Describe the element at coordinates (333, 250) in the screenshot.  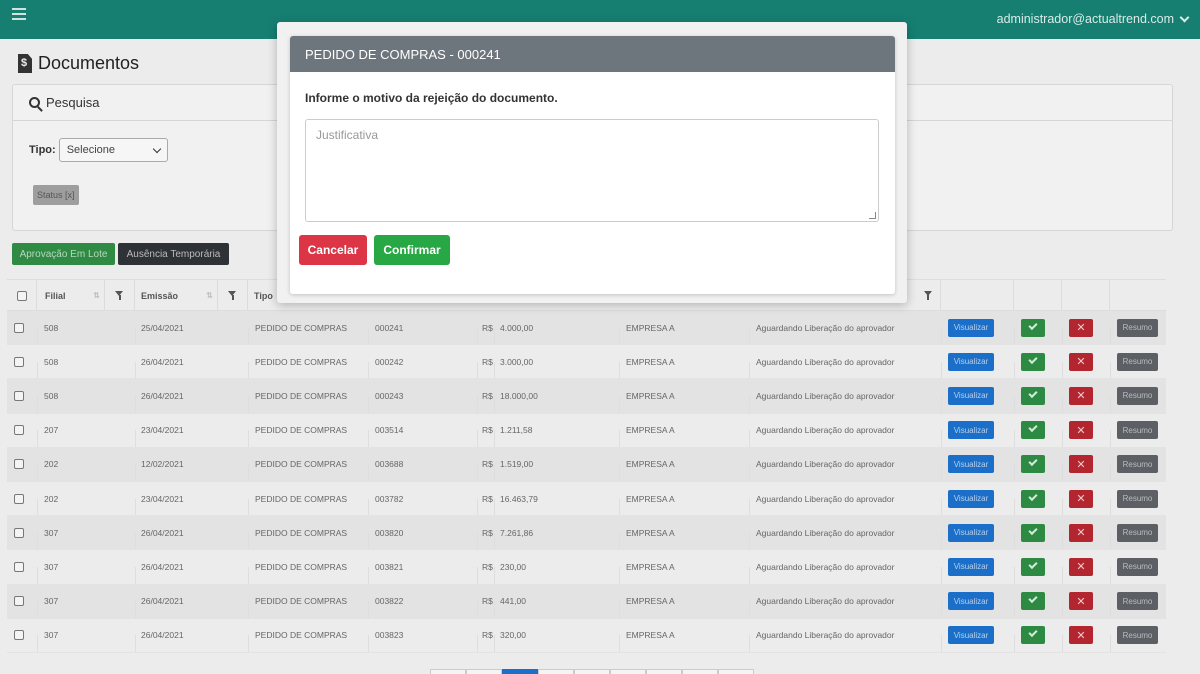
I see `cancel-button: Cancelar` at that location.